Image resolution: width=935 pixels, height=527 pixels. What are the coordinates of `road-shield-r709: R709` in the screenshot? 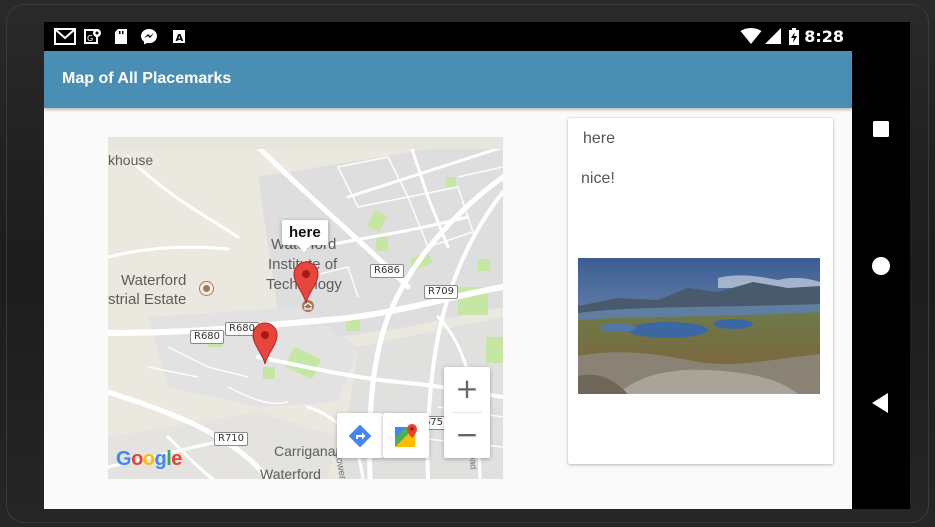 It's located at (441, 292).